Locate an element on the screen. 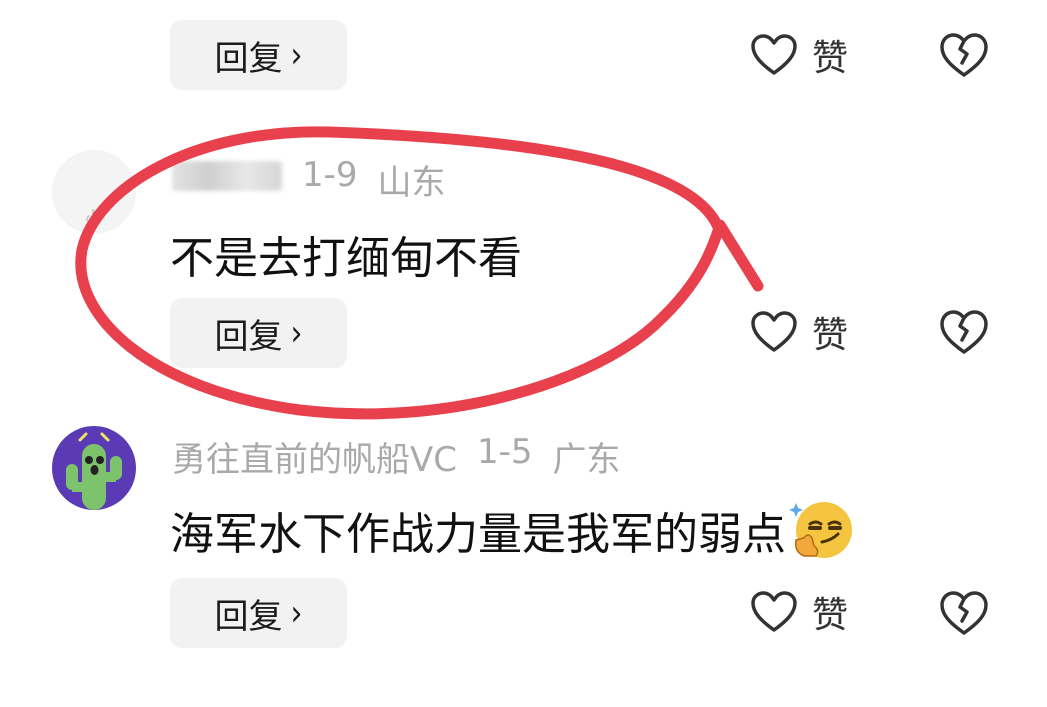 This screenshot has height=707, width=1047. comment-region: 广东 is located at coordinates (586, 460).